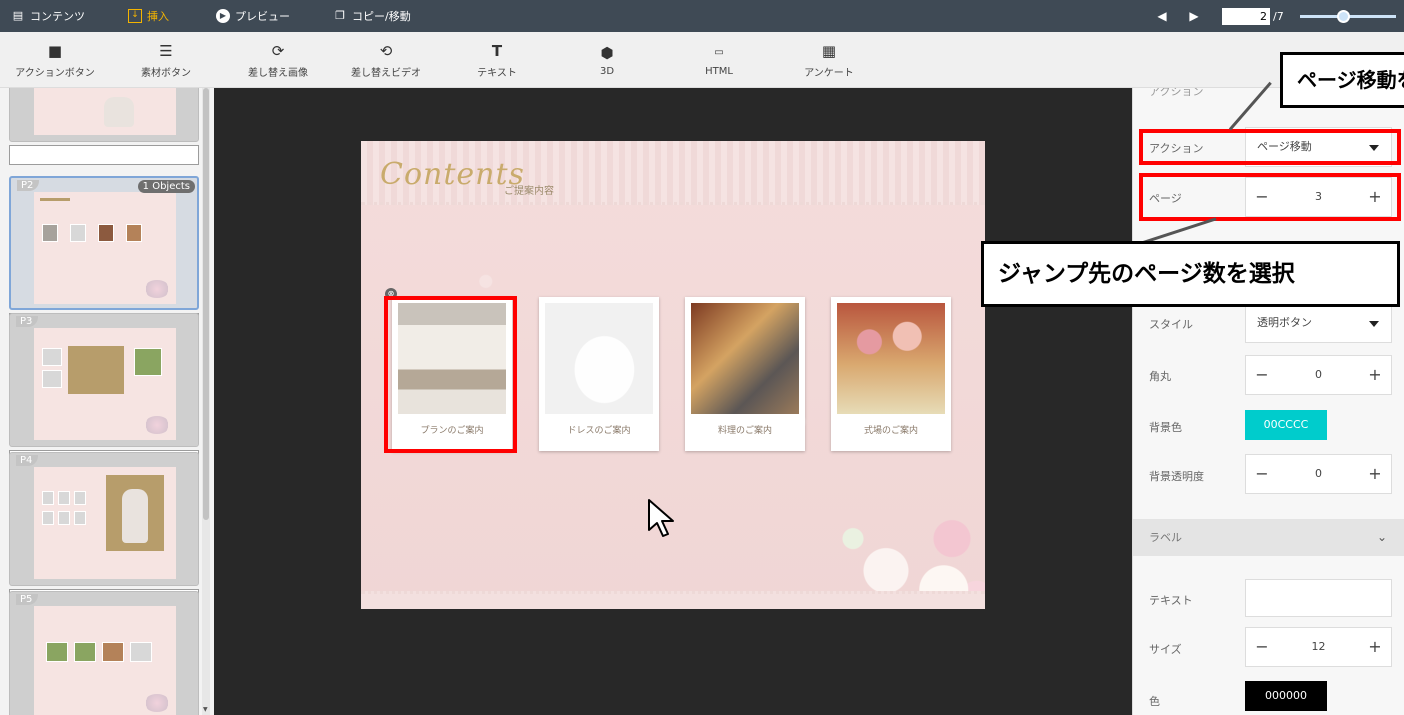 This screenshot has height=715, width=1404. What do you see at coordinates (262, 16) in the screenshot?
I see `menu-preview-label: プレビュー` at bounding box center [262, 16].